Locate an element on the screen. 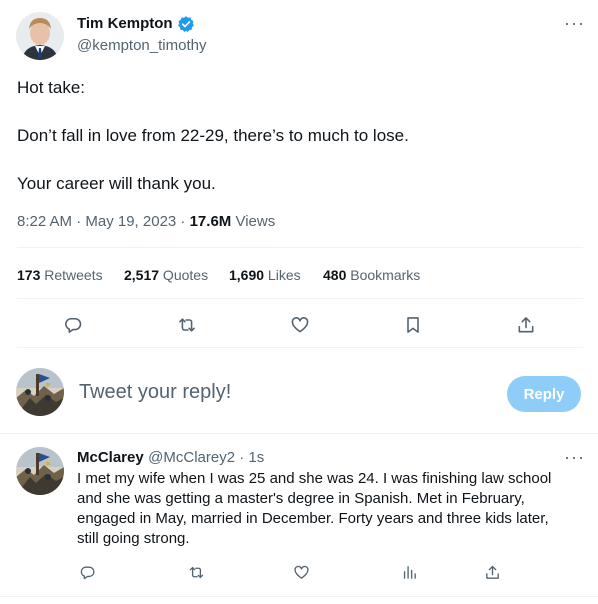 The height and width of the screenshot is (604, 598). author-name: Tim Kempton is located at coordinates (125, 23).